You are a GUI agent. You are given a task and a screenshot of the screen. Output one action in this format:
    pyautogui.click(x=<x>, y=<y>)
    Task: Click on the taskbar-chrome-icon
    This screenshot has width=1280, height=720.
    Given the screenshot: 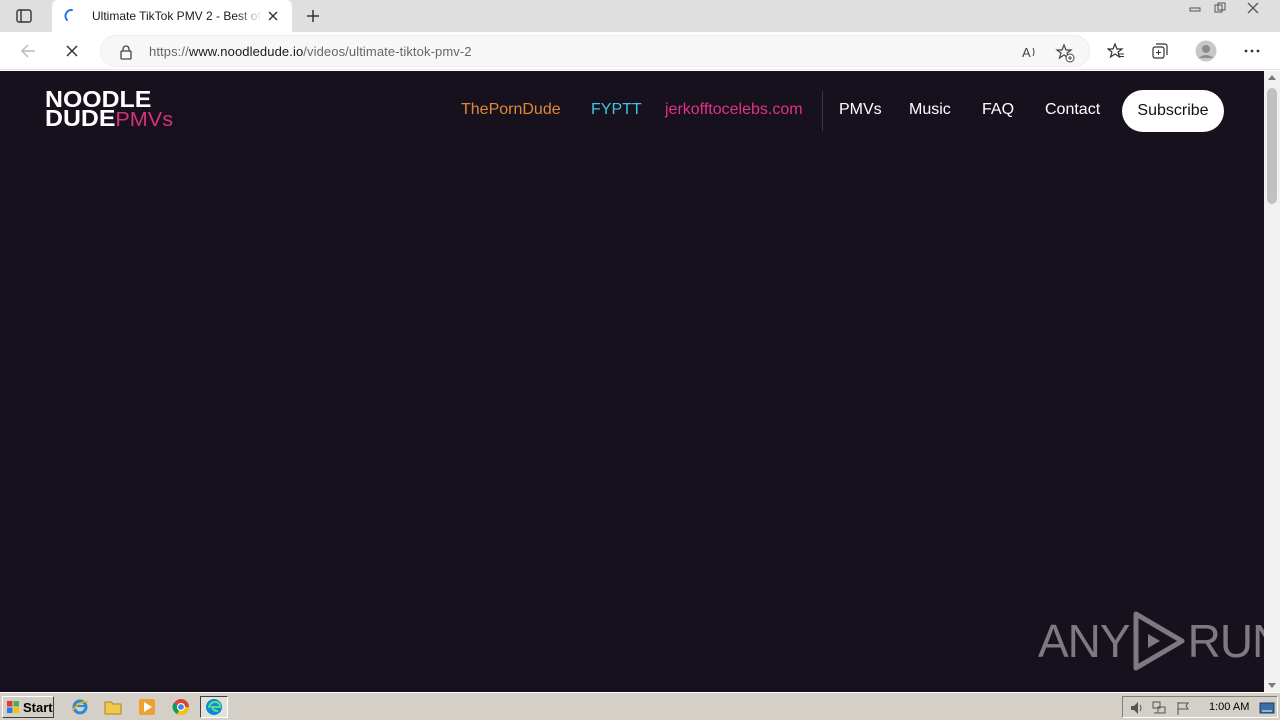 What is the action you would take?
    pyautogui.click(x=181, y=707)
    